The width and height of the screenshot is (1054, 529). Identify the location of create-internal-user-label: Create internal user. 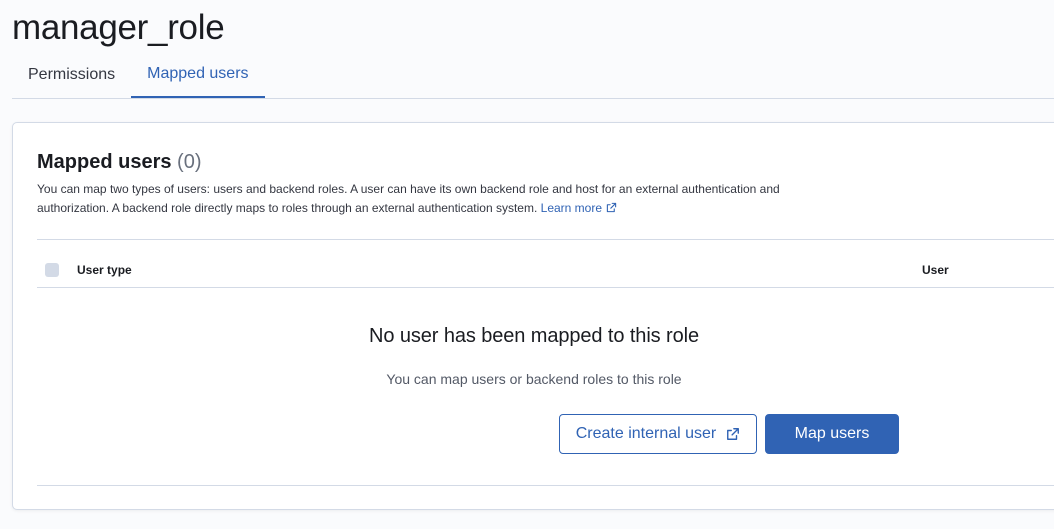
(646, 433).